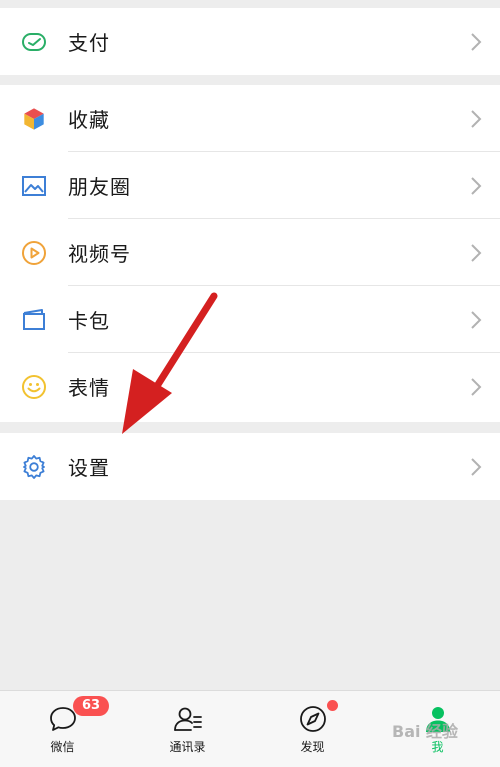 The width and height of the screenshot is (500, 767). I want to click on menu-row-pay: 支付, so click(250, 41).